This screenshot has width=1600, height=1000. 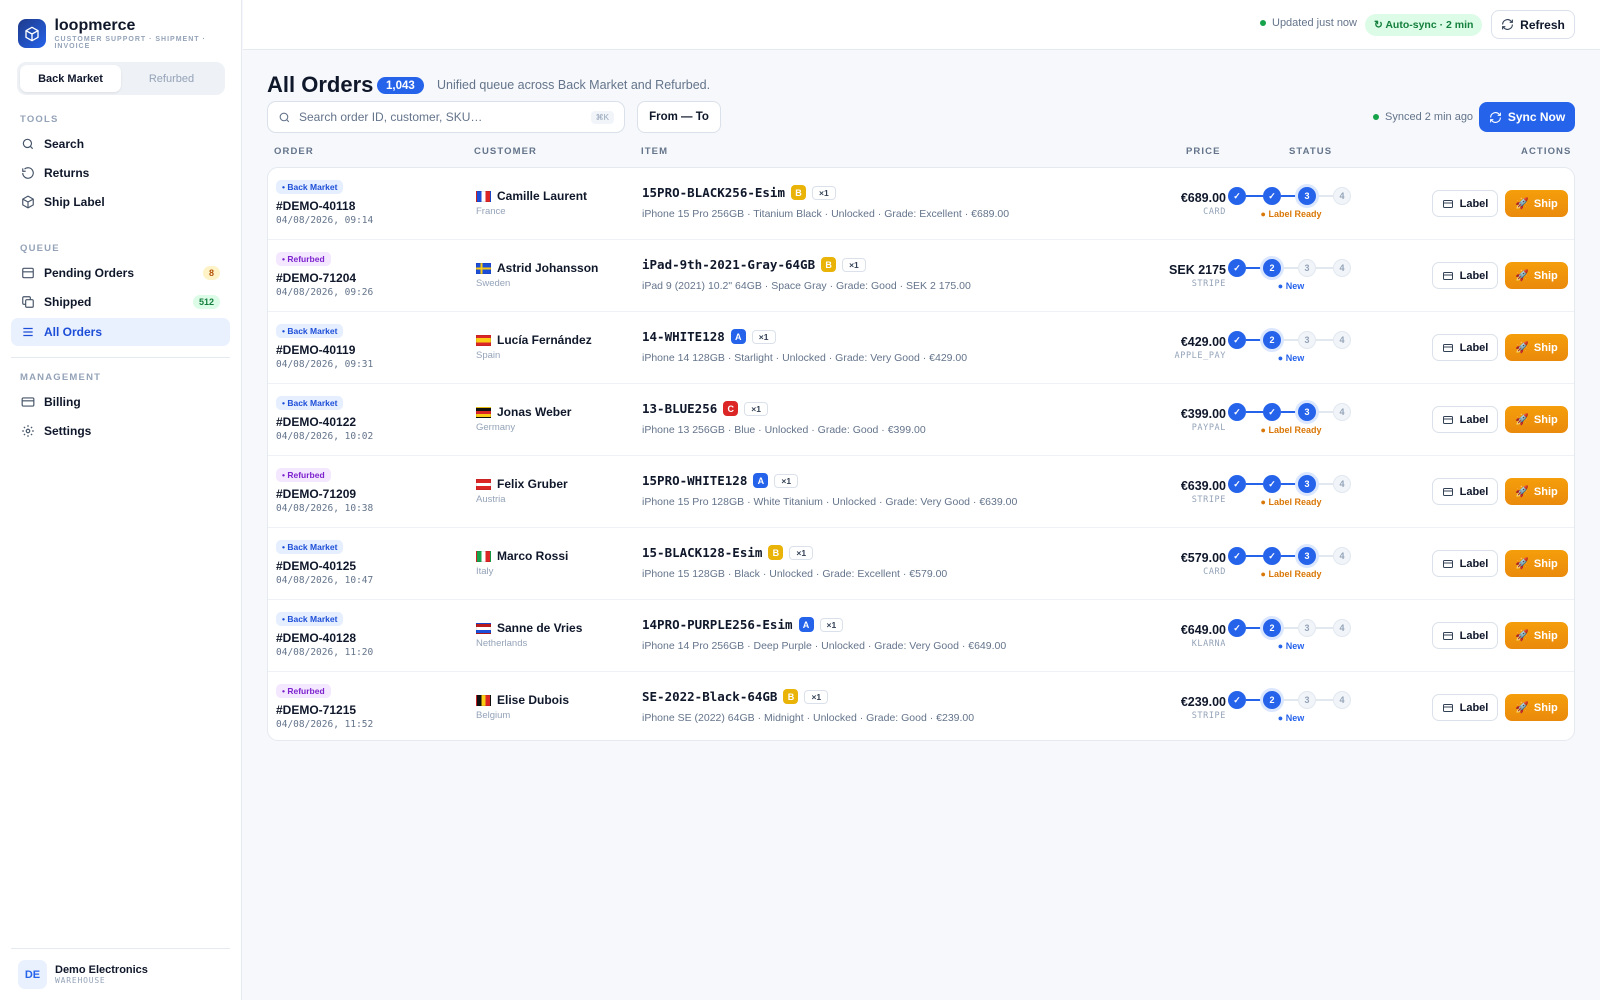 What do you see at coordinates (695, 480) in the screenshot?
I see `item-sku: 15PRO-WHITE128` at bounding box center [695, 480].